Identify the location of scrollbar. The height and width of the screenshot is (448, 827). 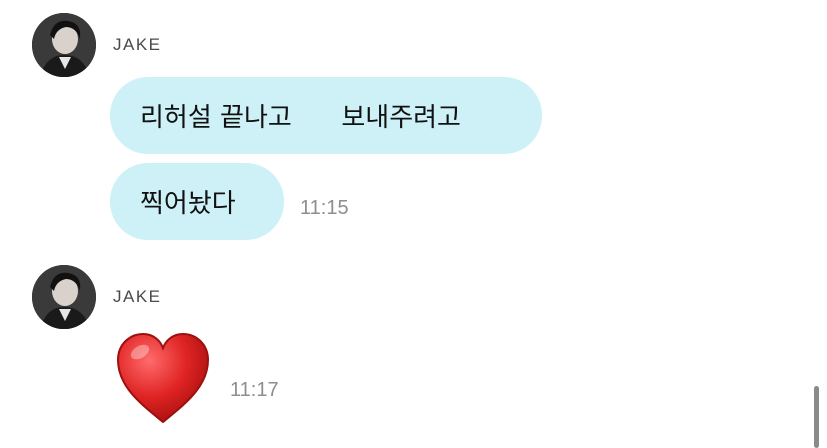
(816, 417).